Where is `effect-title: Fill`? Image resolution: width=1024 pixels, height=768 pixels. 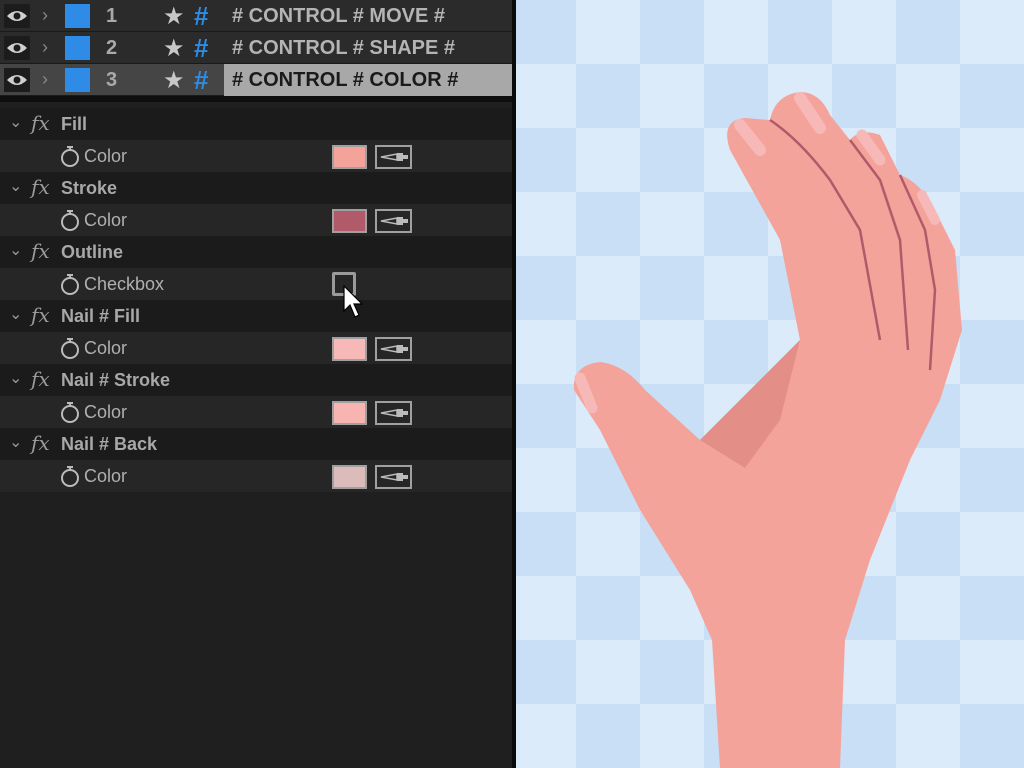 effect-title: Fill is located at coordinates (74, 124).